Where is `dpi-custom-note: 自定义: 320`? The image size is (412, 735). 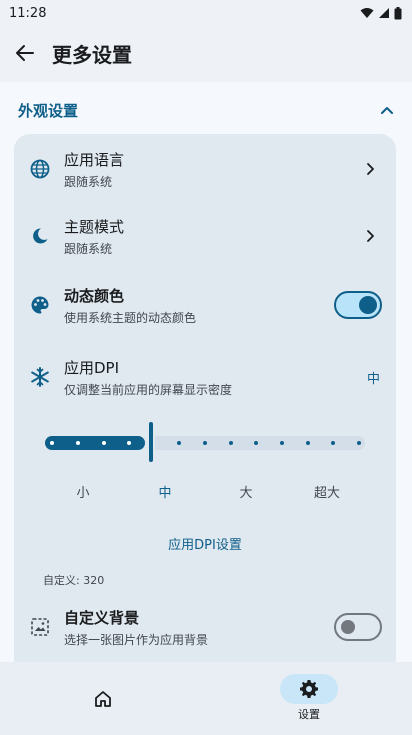 dpi-custom-note: 自定义: 320 is located at coordinates (74, 580).